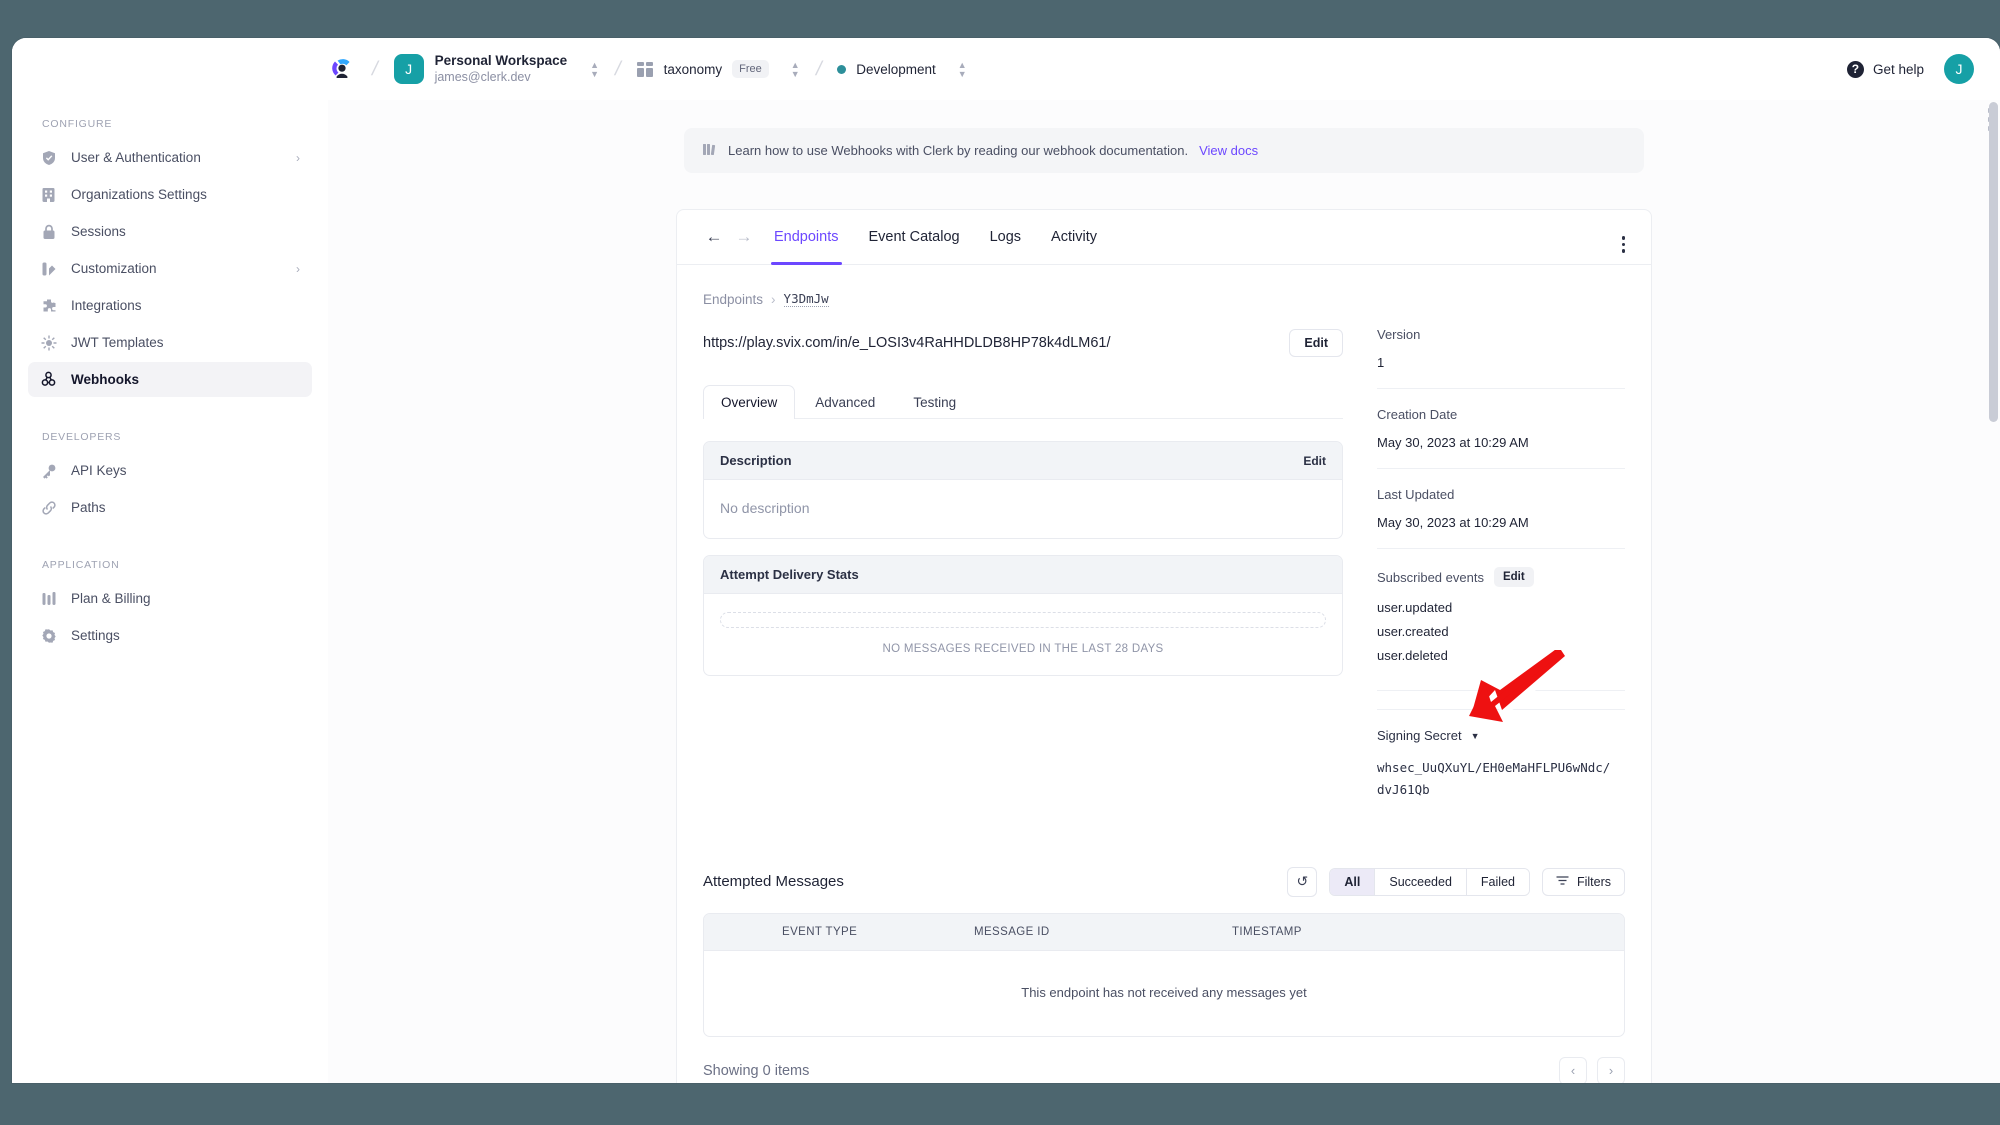 The image size is (2000, 1125). Describe the element at coordinates (408, 69) in the screenshot. I see `workspace-avatar: J` at that location.